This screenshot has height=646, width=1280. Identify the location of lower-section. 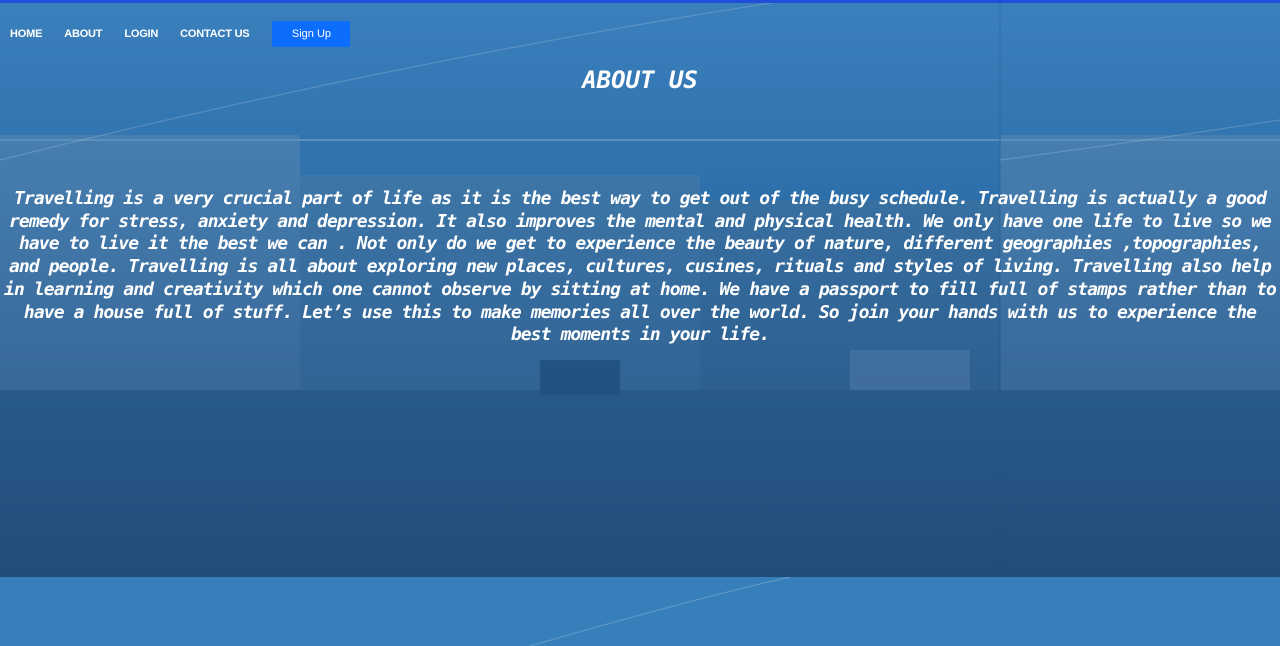
(640, 611).